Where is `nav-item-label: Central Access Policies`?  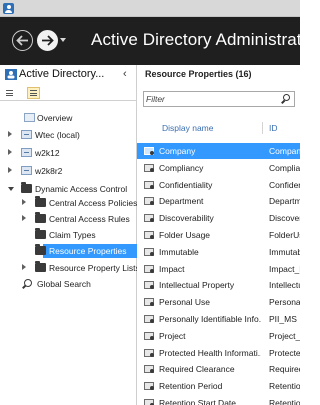 nav-item-label: Central Access Policies is located at coordinates (93, 203).